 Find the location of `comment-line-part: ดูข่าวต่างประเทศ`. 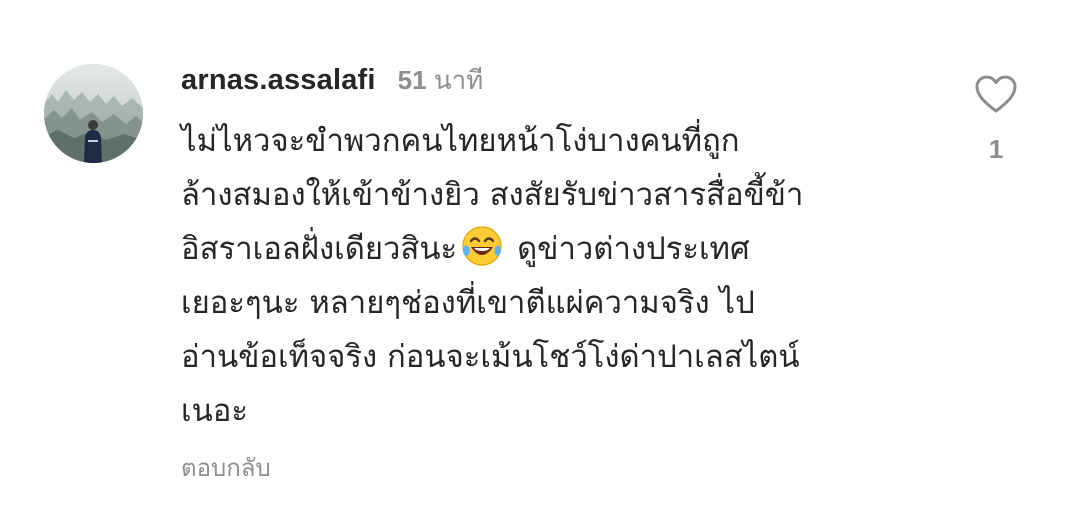

comment-line-part: ดูข่าวต่างประเทศ is located at coordinates (633, 249).